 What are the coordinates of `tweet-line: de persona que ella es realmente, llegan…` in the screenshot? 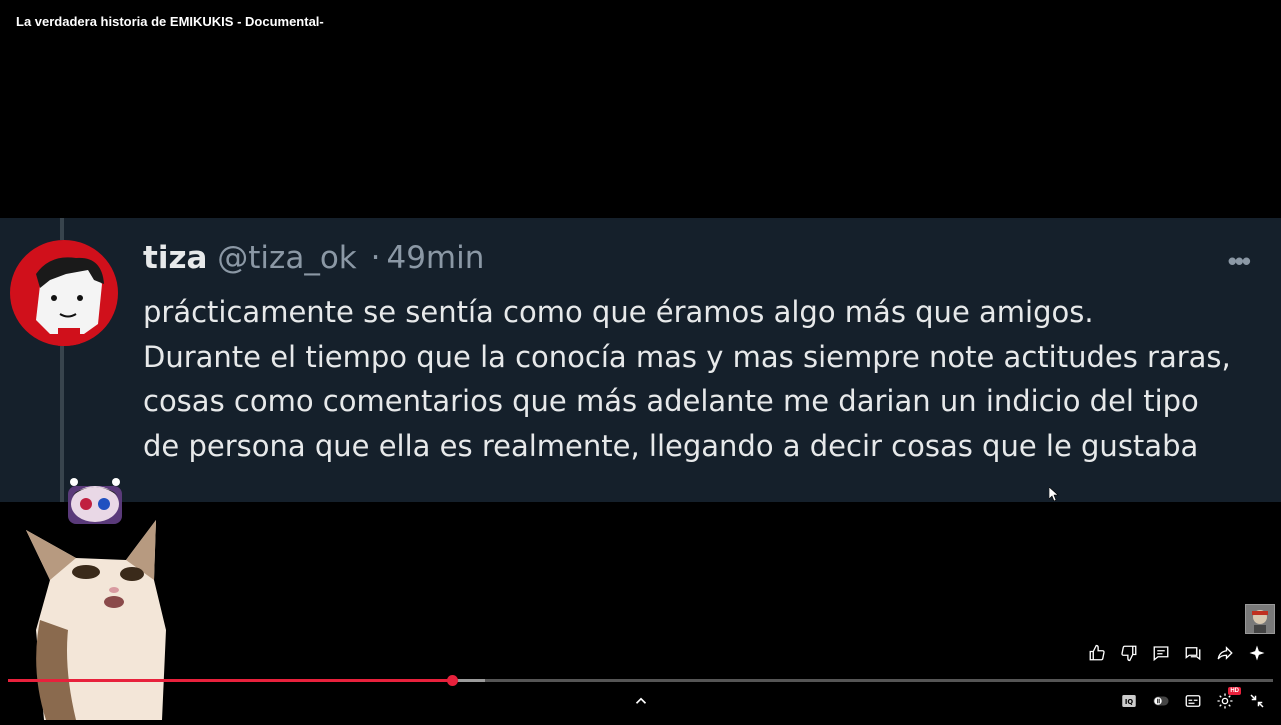 It's located at (671, 445).